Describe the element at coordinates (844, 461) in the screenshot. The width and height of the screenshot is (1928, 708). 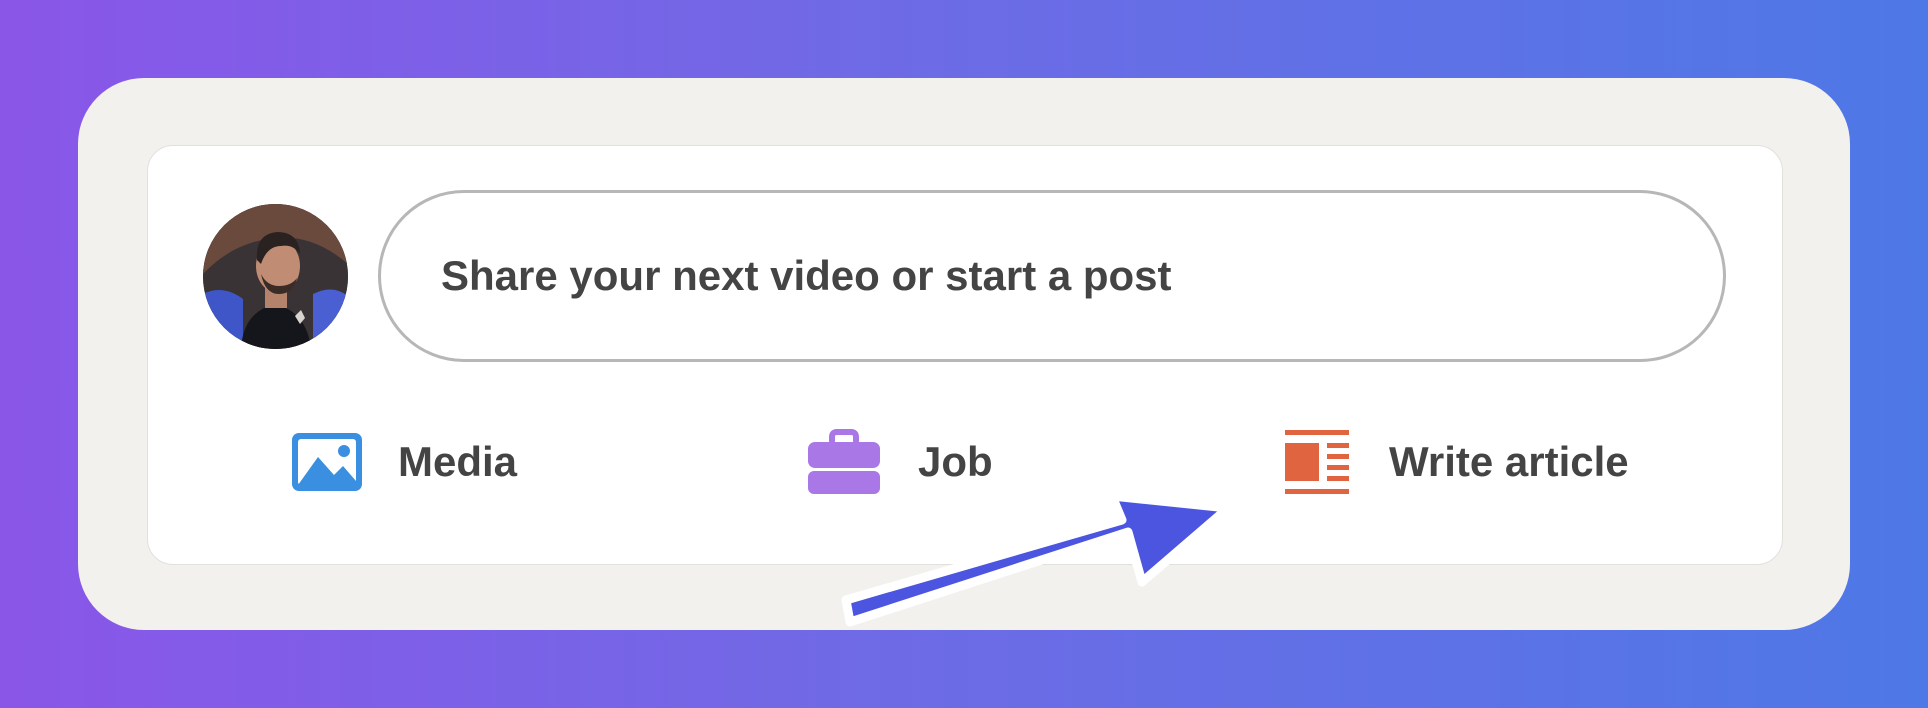
I see `briefcase-icon` at that location.